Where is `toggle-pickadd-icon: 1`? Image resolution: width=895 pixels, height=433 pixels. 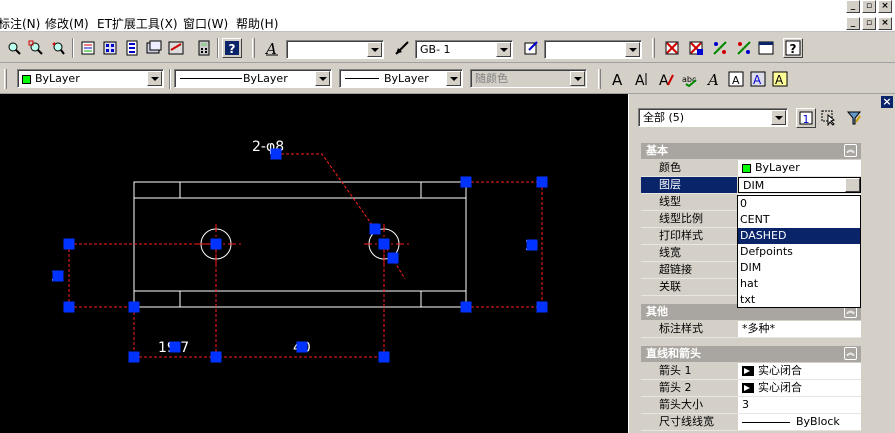
toggle-pickadd-icon: 1 is located at coordinates (806, 118).